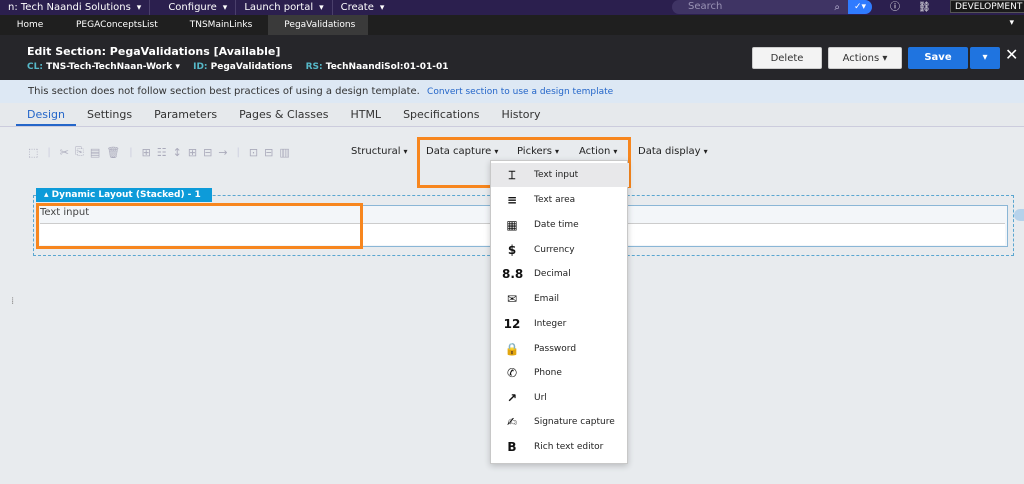 Image resolution: width=1024 pixels, height=484 pixels. What do you see at coordinates (861, 58) in the screenshot?
I see `actions-label: Actions` at bounding box center [861, 58].